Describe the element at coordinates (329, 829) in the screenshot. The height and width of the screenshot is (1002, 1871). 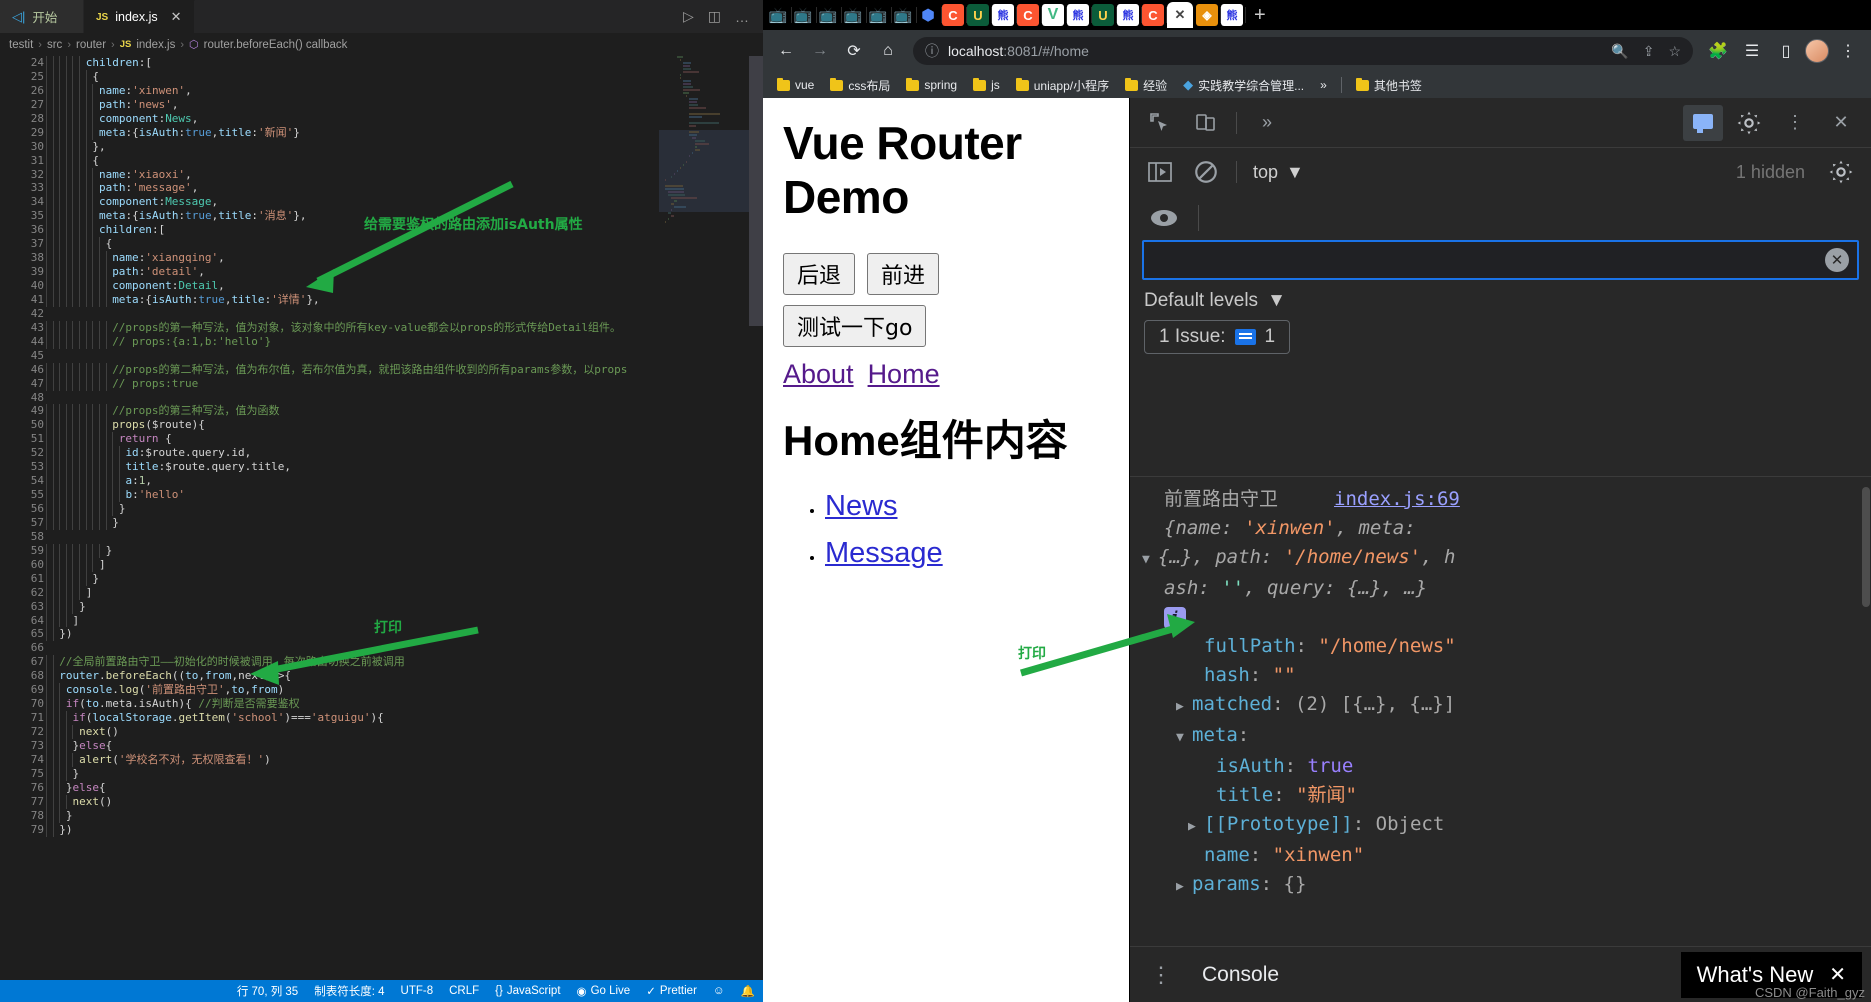
I see `code-line: 79})` at that location.